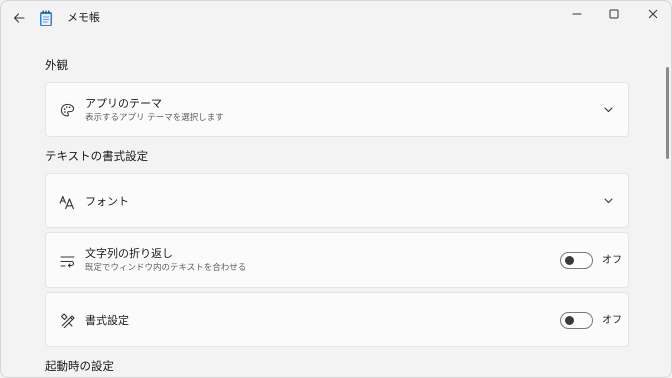 The height and width of the screenshot is (378, 672). What do you see at coordinates (83, 17) in the screenshot?
I see `app-title: メモ帳` at bounding box center [83, 17].